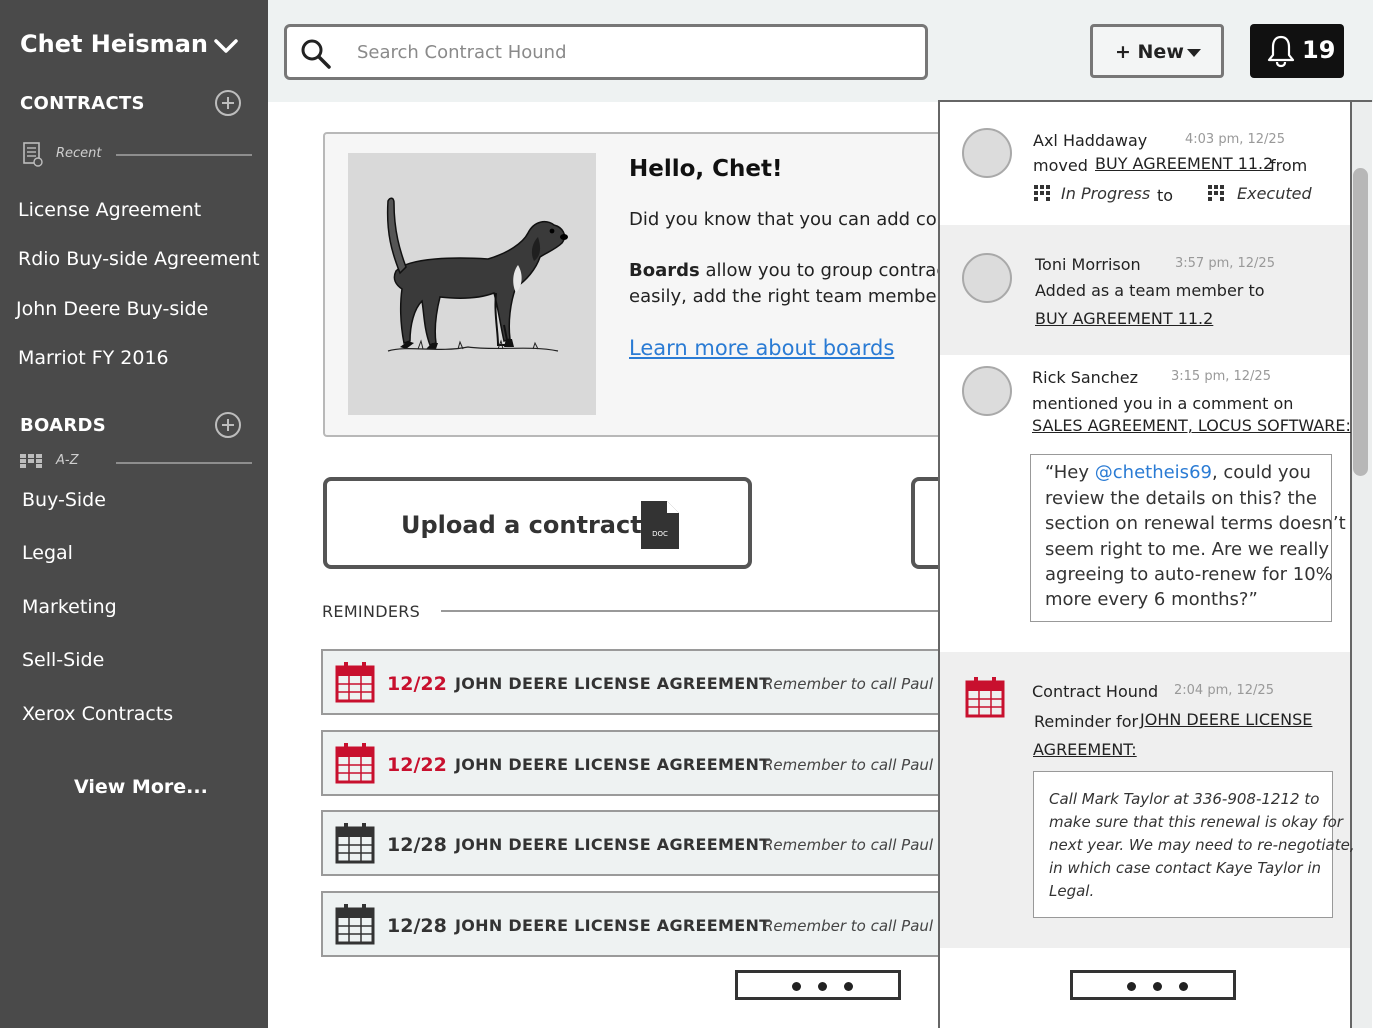 This screenshot has width=1373, height=1028. What do you see at coordinates (664, 270) in the screenshot?
I see `boards-bold-text: Boards` at bounding box center [664, 270].